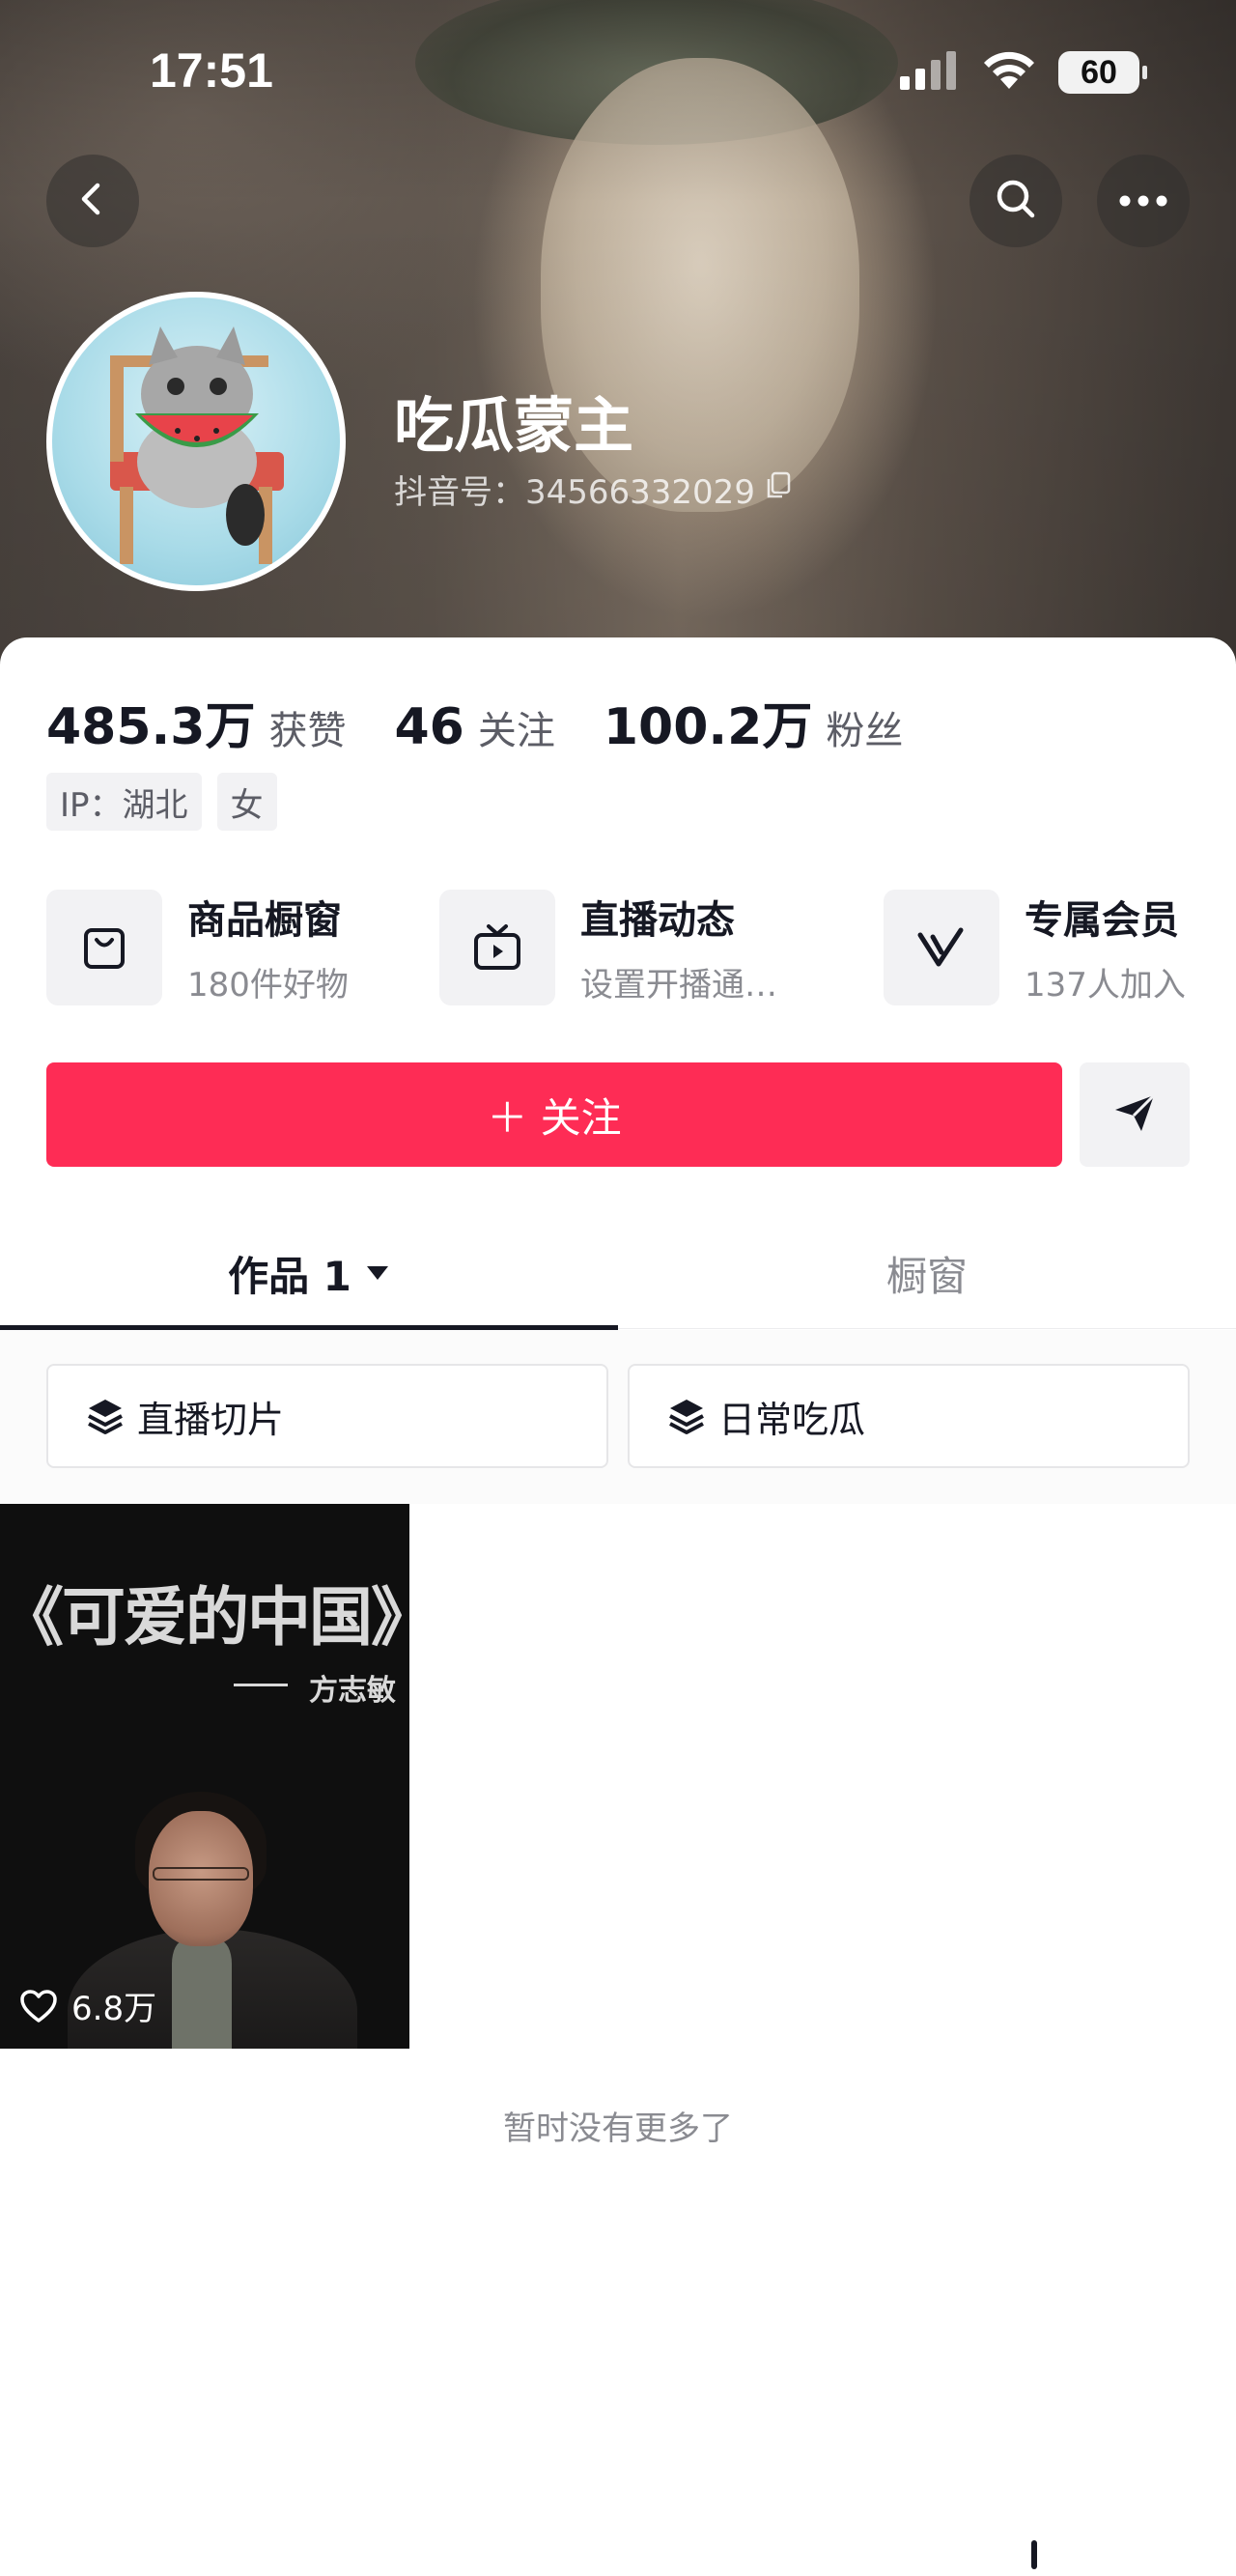 The height and width of the screenshot is (2576, 1236). Describe the element at coordinates (618, 2128) in the screenshot. I see `no-more-content-text: 暂时没有更多了` at that location.